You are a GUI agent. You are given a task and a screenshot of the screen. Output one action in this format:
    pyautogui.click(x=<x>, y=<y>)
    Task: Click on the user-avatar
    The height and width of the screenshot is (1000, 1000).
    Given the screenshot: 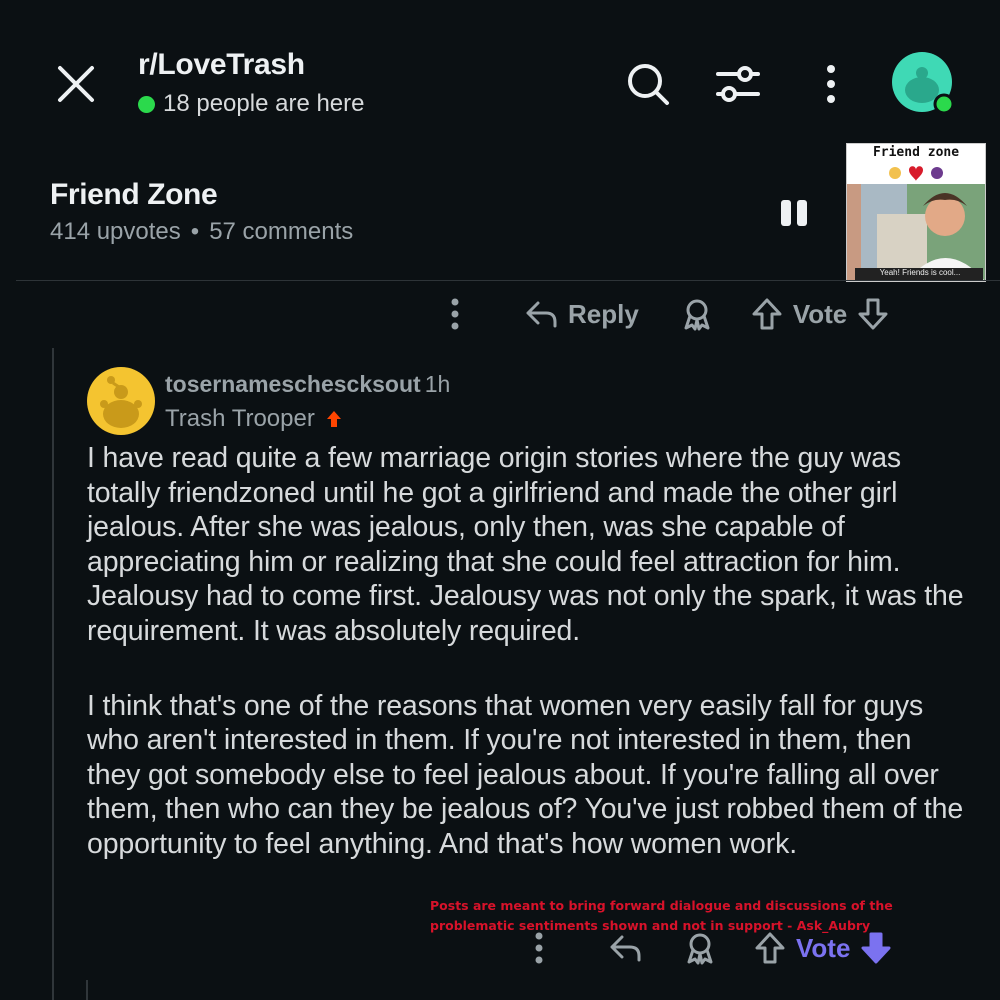 What is the action you would take?
    pyautogui.click(x=924, y=84)
    